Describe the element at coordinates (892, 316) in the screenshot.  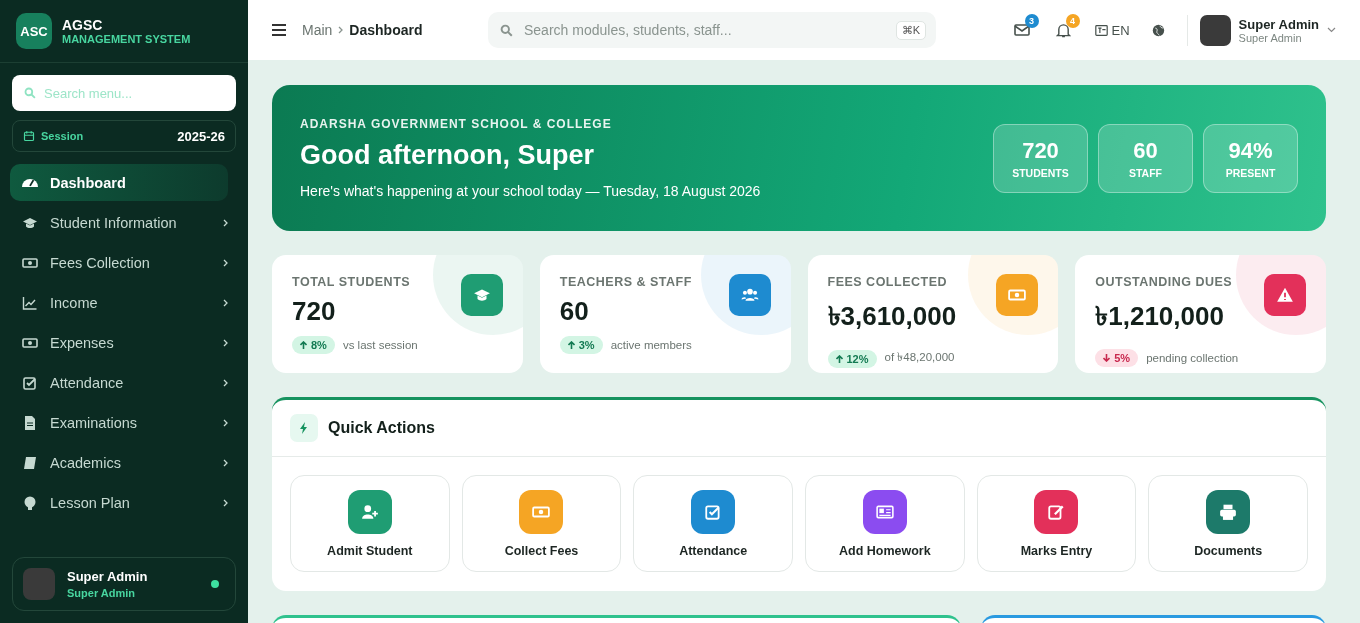
I see `stat-value: ৳3,610,000` at that location.